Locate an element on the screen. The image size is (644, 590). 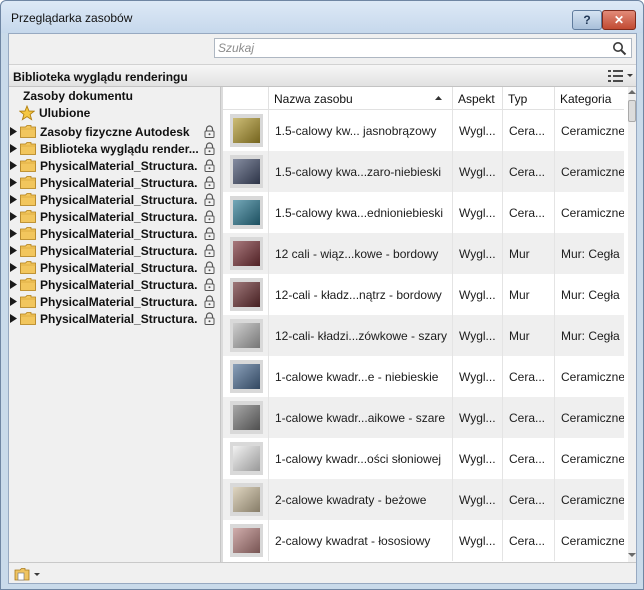
close-button: ✕ is located at coordinates (619, 20).